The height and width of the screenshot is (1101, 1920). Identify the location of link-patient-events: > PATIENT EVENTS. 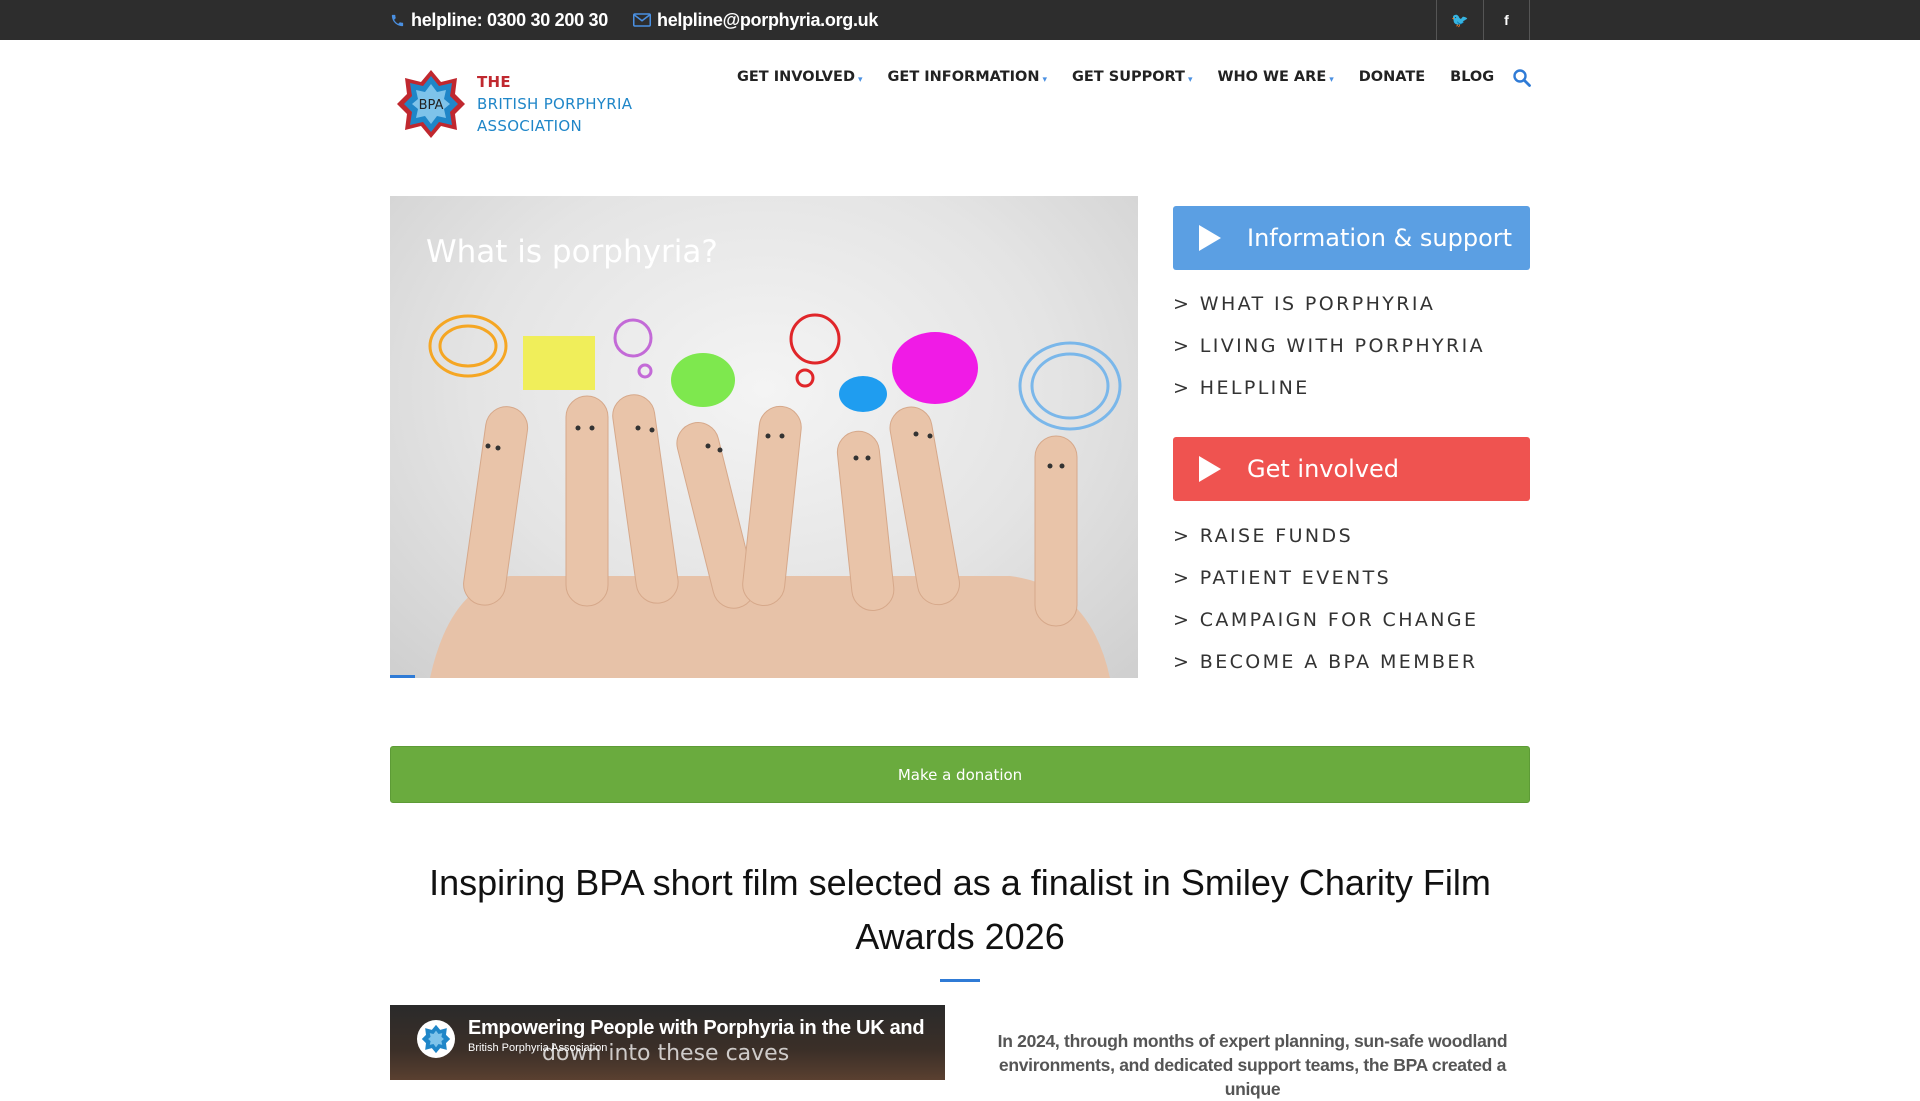
(1282, 578).